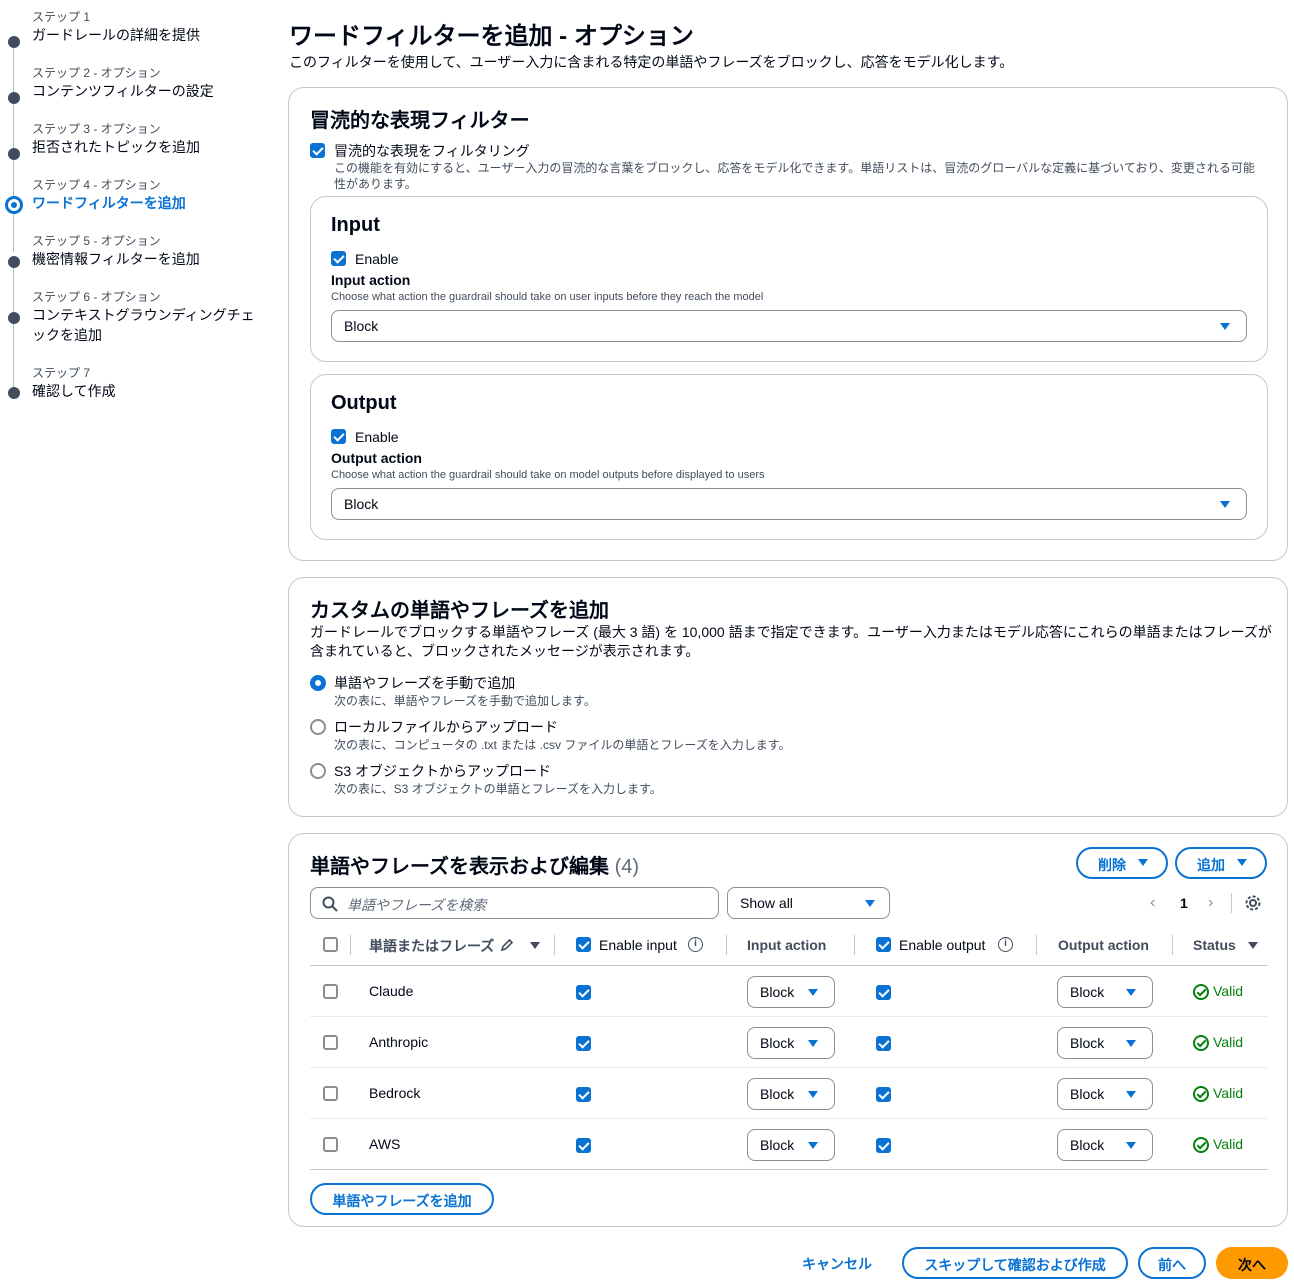  Describe the element at coordinates (377, 437) in the screenshot. I see `output-enable-label: Enable` at that location.